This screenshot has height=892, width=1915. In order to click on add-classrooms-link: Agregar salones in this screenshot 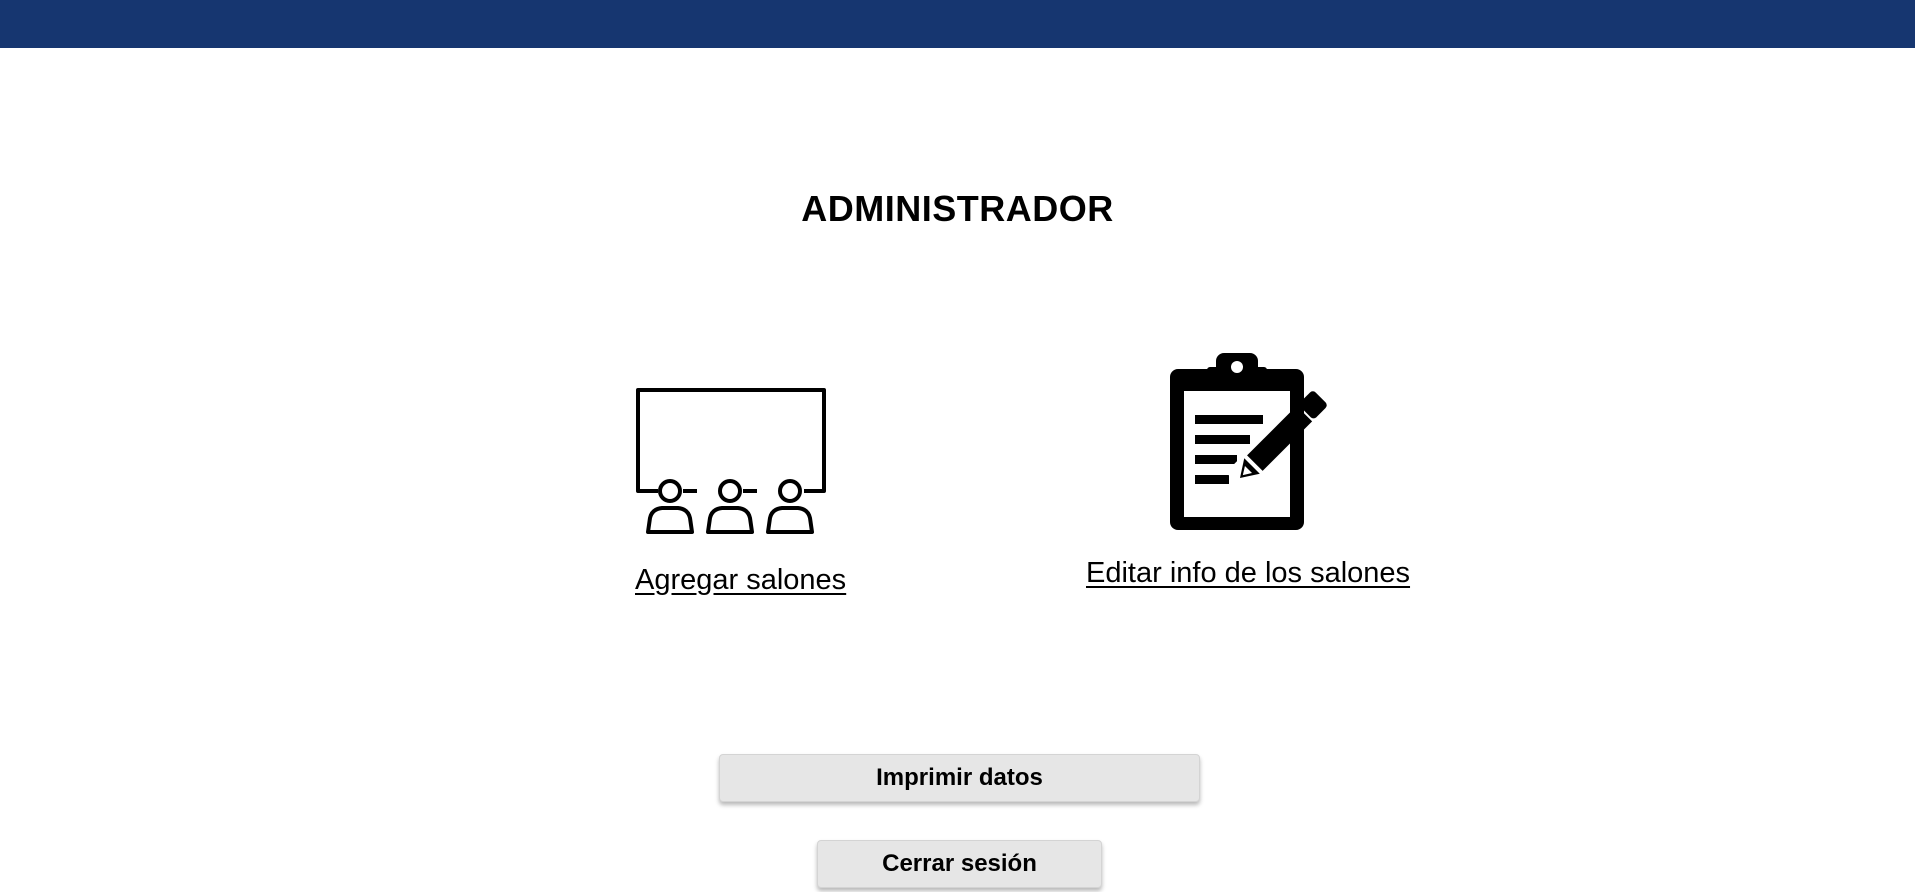, I will do `click(740, 495)`.